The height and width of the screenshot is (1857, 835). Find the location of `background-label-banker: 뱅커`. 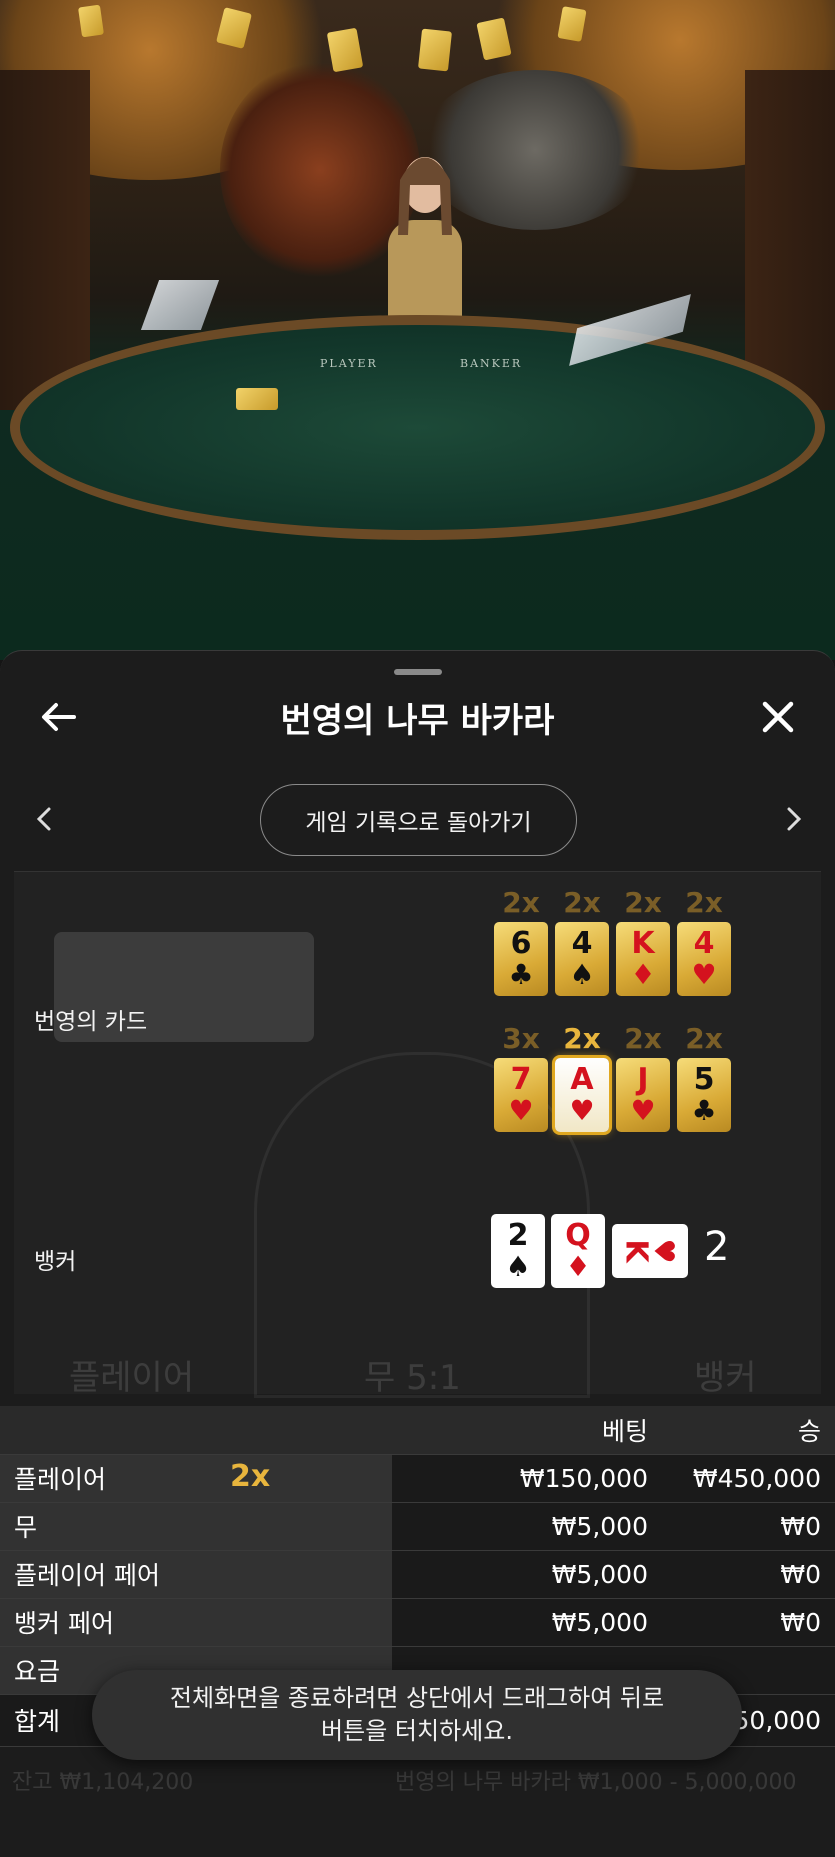

background-label-banker: 뱅커 is located at coordinates (725, 1378).